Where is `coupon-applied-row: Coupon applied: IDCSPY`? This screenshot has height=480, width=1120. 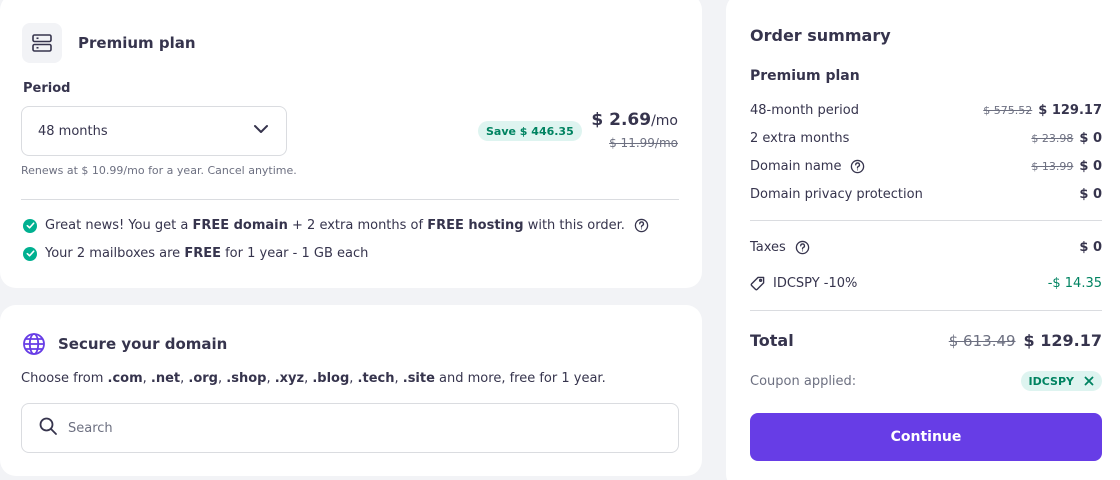
coupon-applied-row: Coupon applied: IDCSPY is located at coordinates (926, 381).